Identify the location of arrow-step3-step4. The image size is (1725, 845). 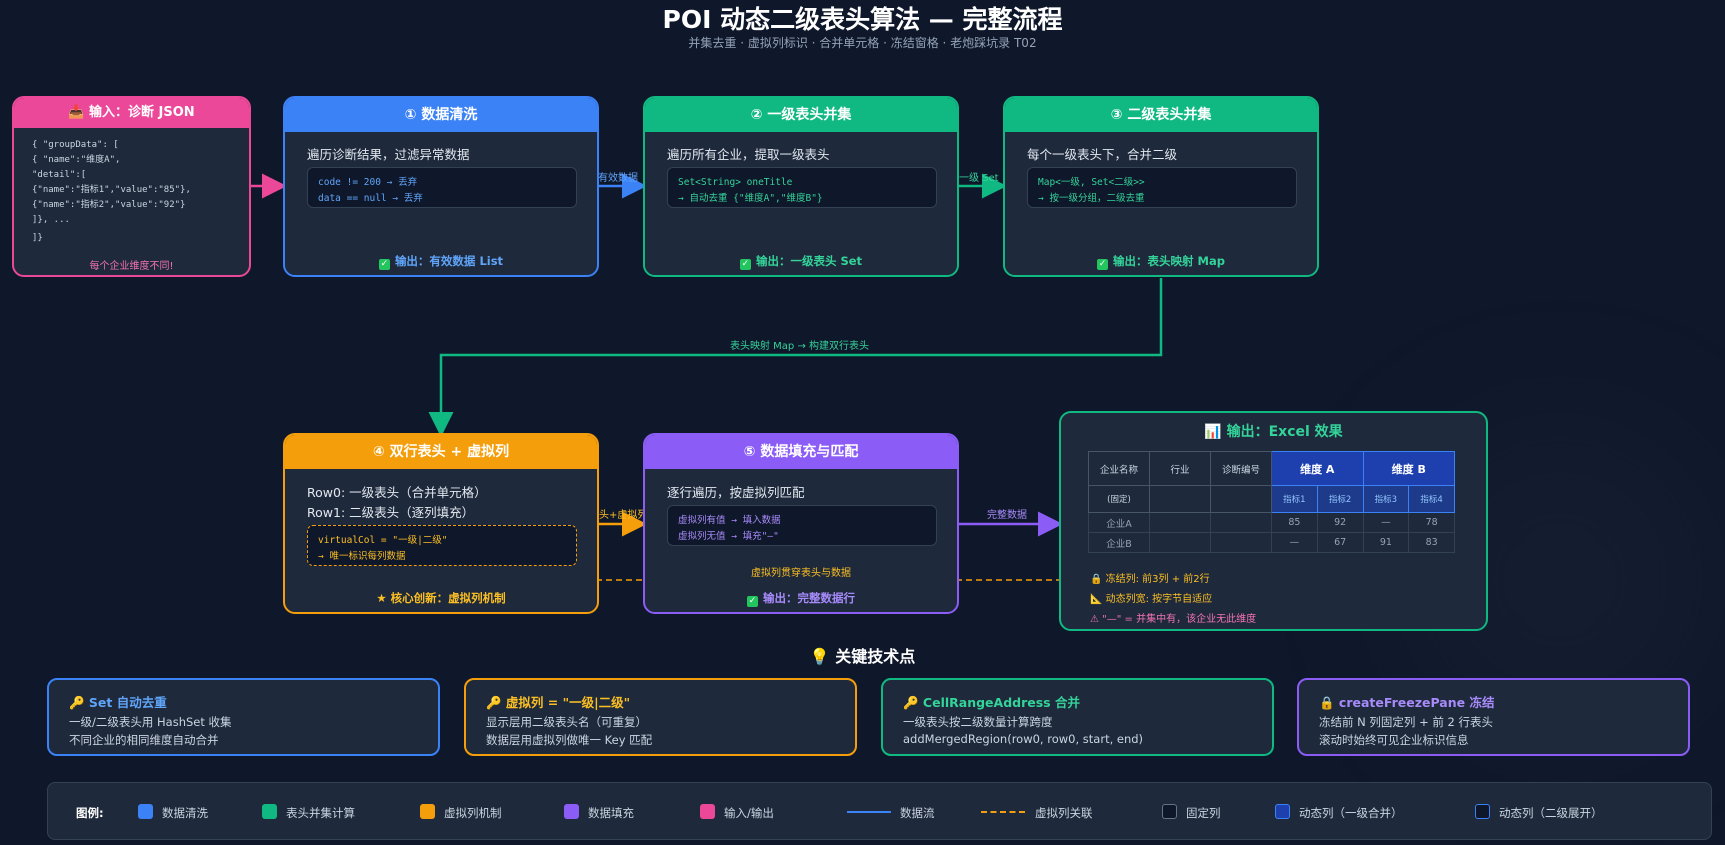
(795, 357).